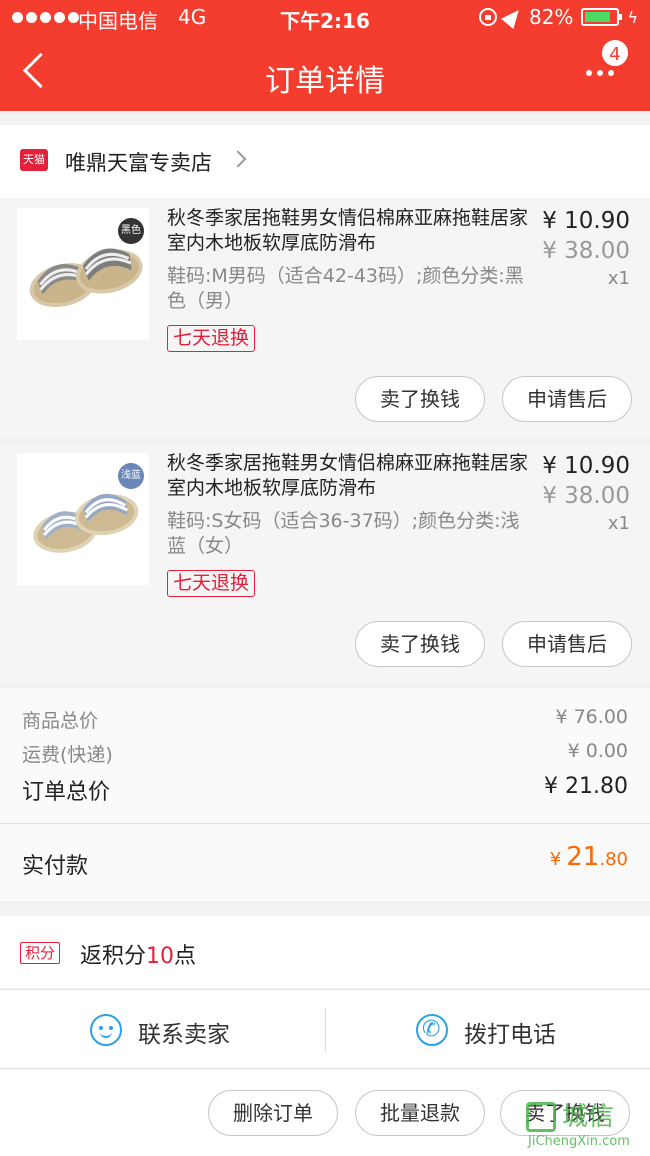  I want to click on paid-row: 实付款 ¥ 21.80, so click(325, 862).